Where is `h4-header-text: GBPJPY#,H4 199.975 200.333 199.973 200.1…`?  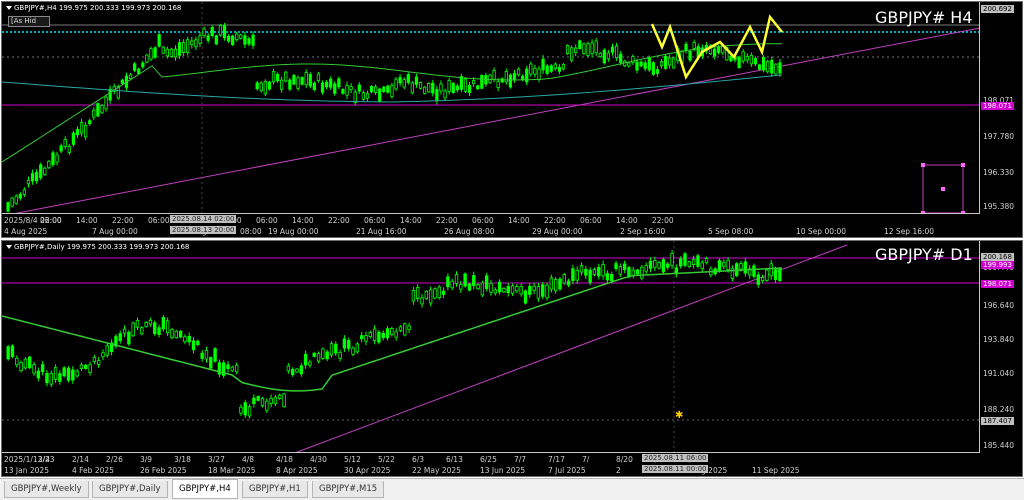
h4-header-text: GBPJPY#,H4 199.975 200.333 199.973 200.1… is located at coordinates (98, 8).